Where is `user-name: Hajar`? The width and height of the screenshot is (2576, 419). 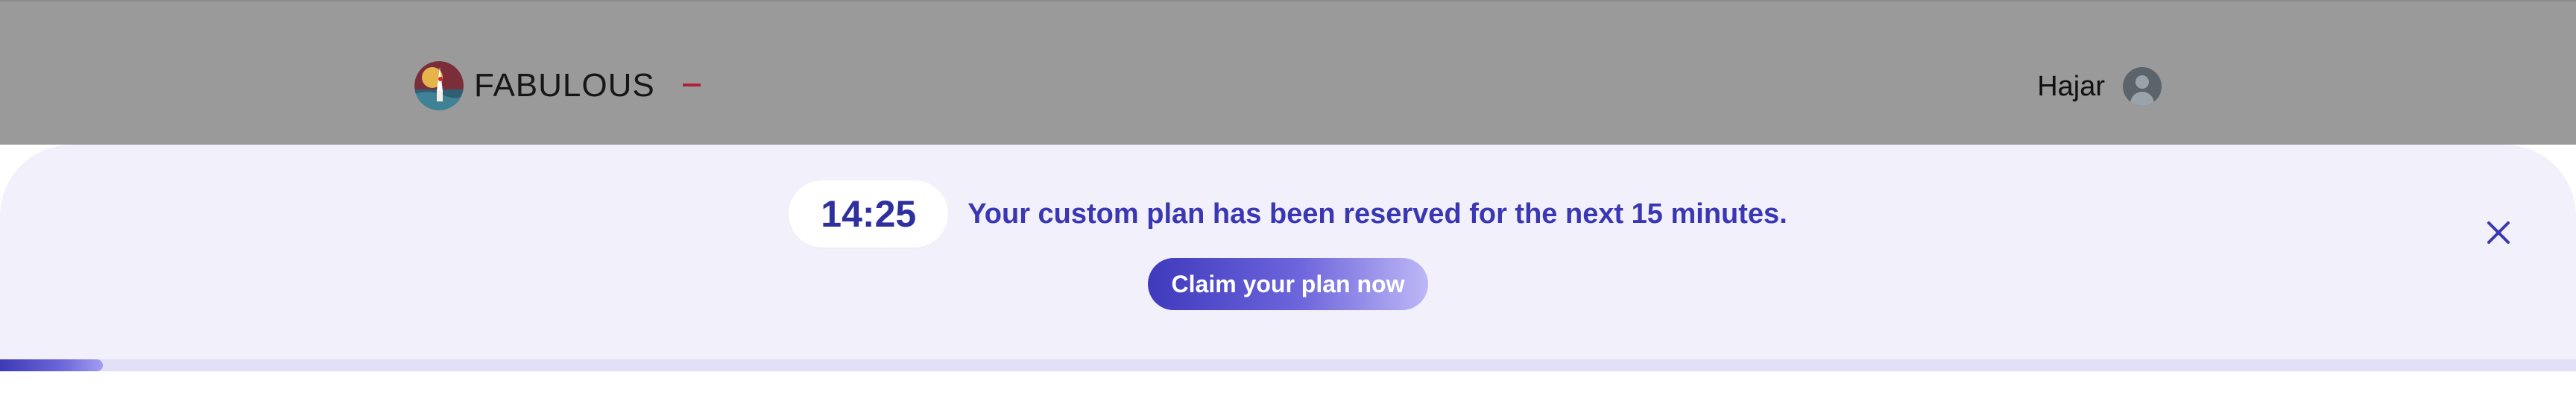
user-name: Hajar is located at coordinates (2071, 86).